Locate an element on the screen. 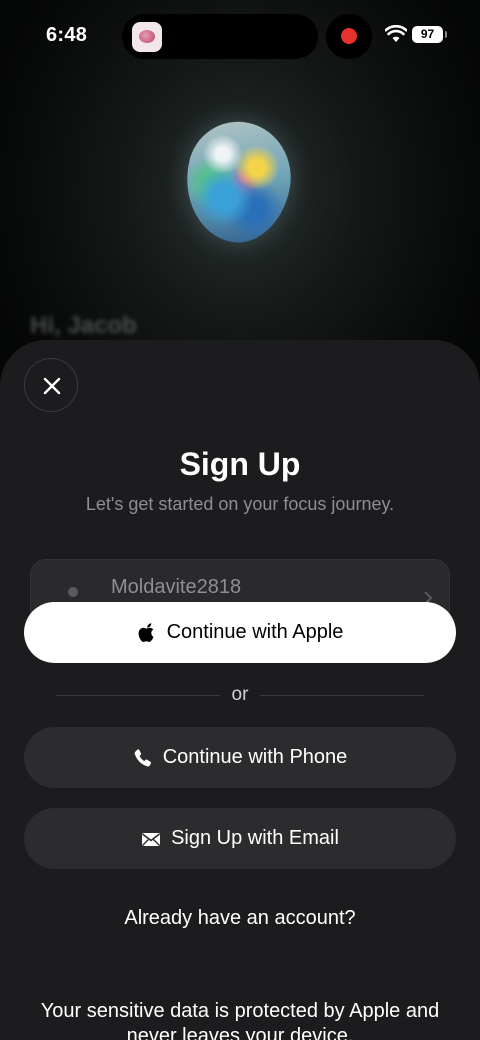 Image resolution: width=480 pixels, height=1040 pixels. divider-line-right is located at coordinates (342, 695).